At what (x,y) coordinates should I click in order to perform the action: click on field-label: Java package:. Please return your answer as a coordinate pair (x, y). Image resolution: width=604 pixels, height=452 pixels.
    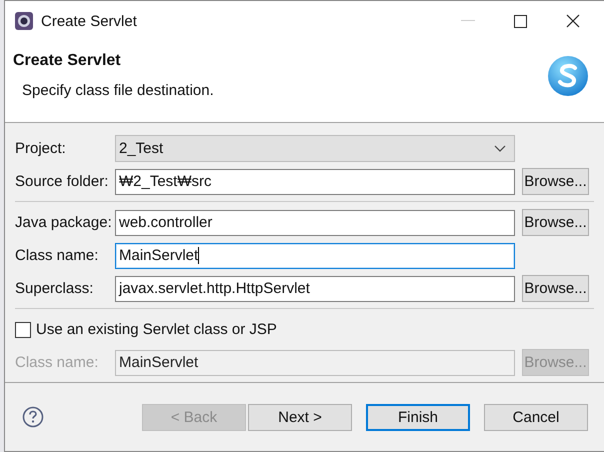
    Looking at the image, I should click on (64, 223).